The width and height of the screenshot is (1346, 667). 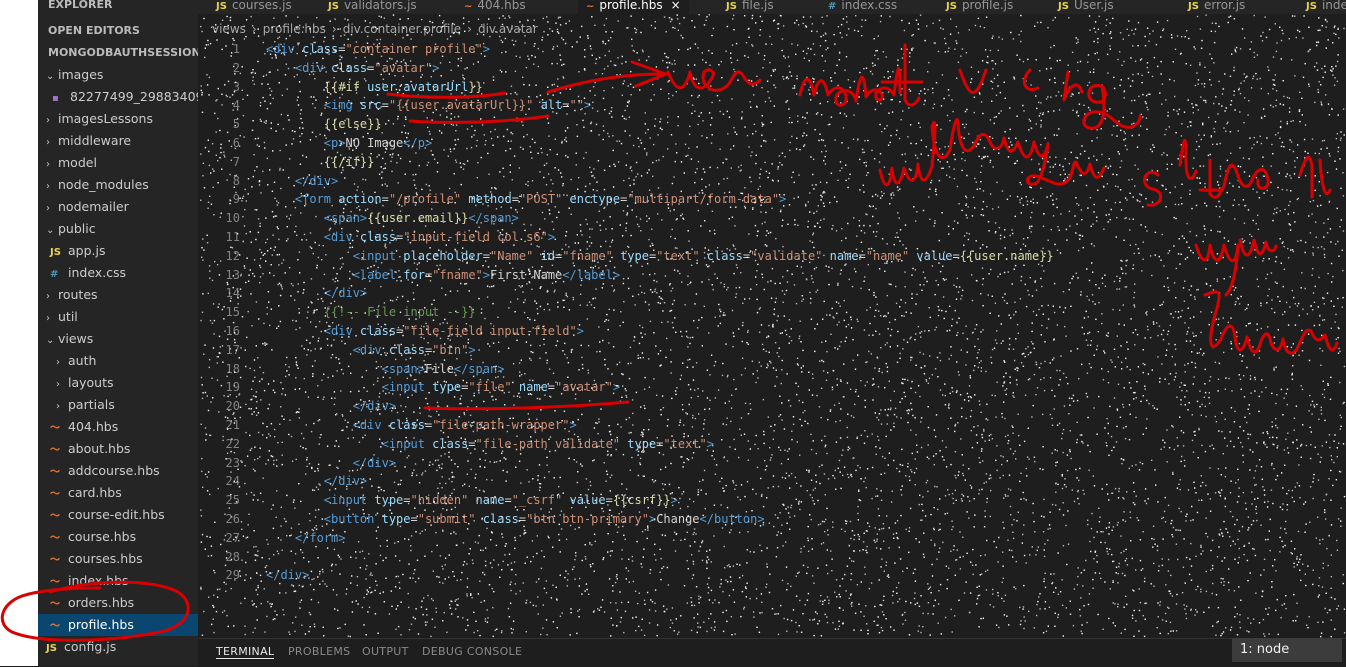 I want to click on code-line: 24 </div>, so click(x=772, y=481).